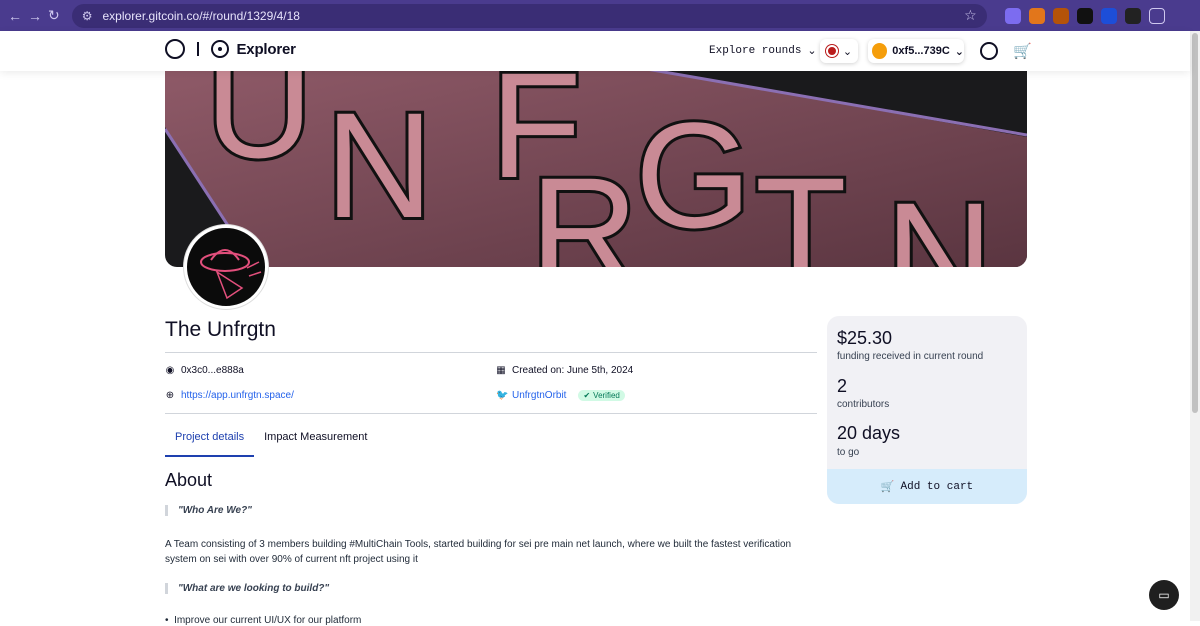 This screenshot has width=1200, height=626. Describe the element at coordinates (170, 395) in the screenshot. I see `globe-icon: ⊕` at that location.